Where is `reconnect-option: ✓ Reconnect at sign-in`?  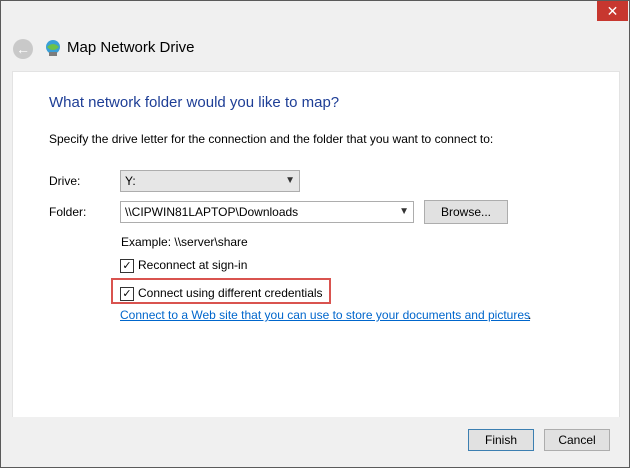 reconnect-option: ✓ Reconnect at sign-in is located at coordinates (183, 266).